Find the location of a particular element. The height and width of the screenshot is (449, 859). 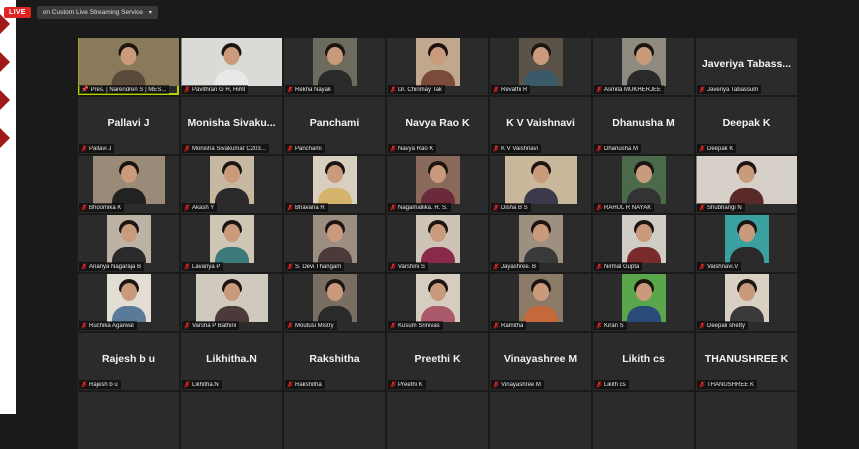

participant-tile: THANUSHREE K THANUSHREE K is located at coordinates (746, 361).